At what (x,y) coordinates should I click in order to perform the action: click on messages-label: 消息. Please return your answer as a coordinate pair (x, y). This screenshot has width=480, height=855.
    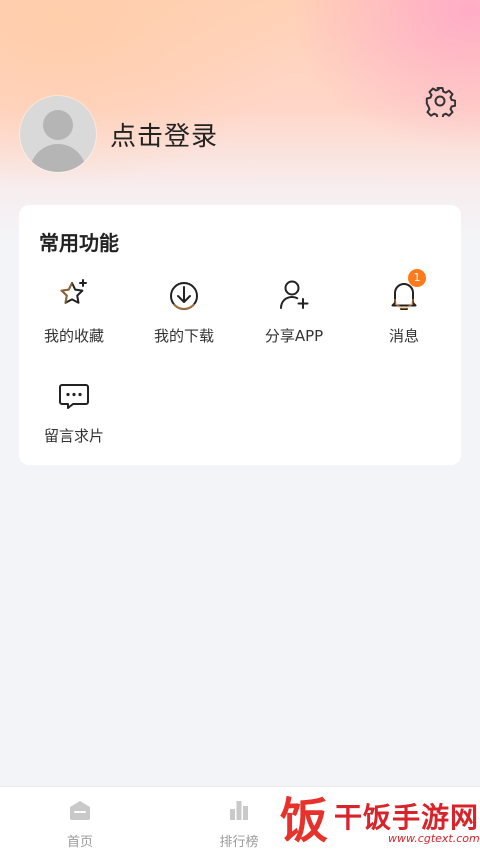
    Looking at the image, I should click on (403, 336).